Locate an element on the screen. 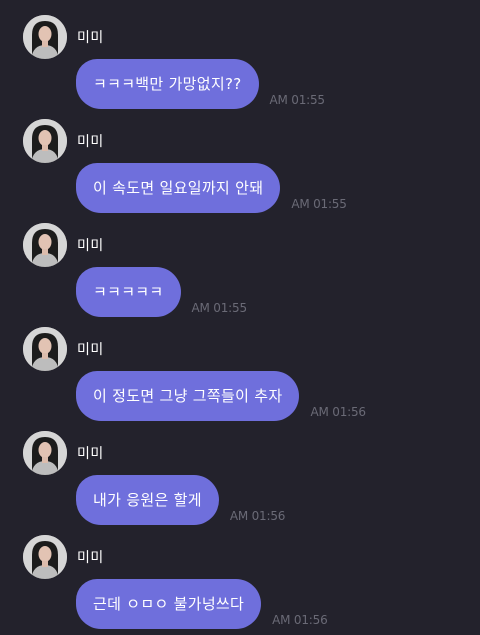 Image resolution: width=480 pixels, height=635 pixels. message-bubble: 근데 ㅇㅁㅇ 불가넝쓰다 is located at coordinates (169, 604).